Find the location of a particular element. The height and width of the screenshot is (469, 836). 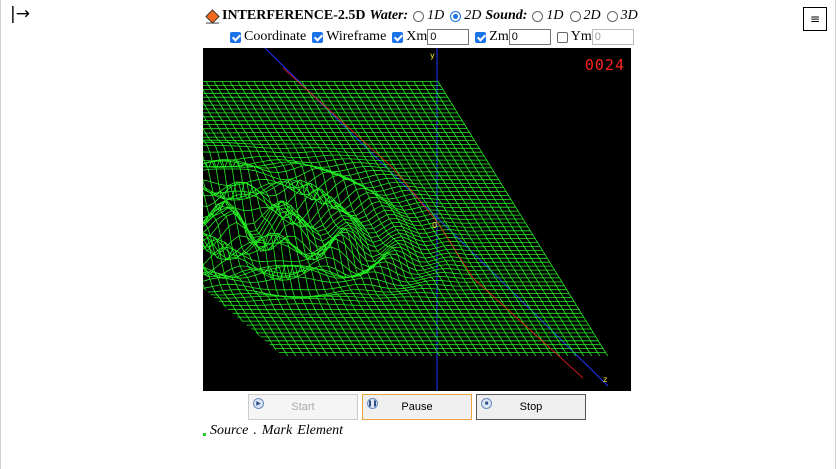

legend-mark: Mark is located at coordinates (277, 430).